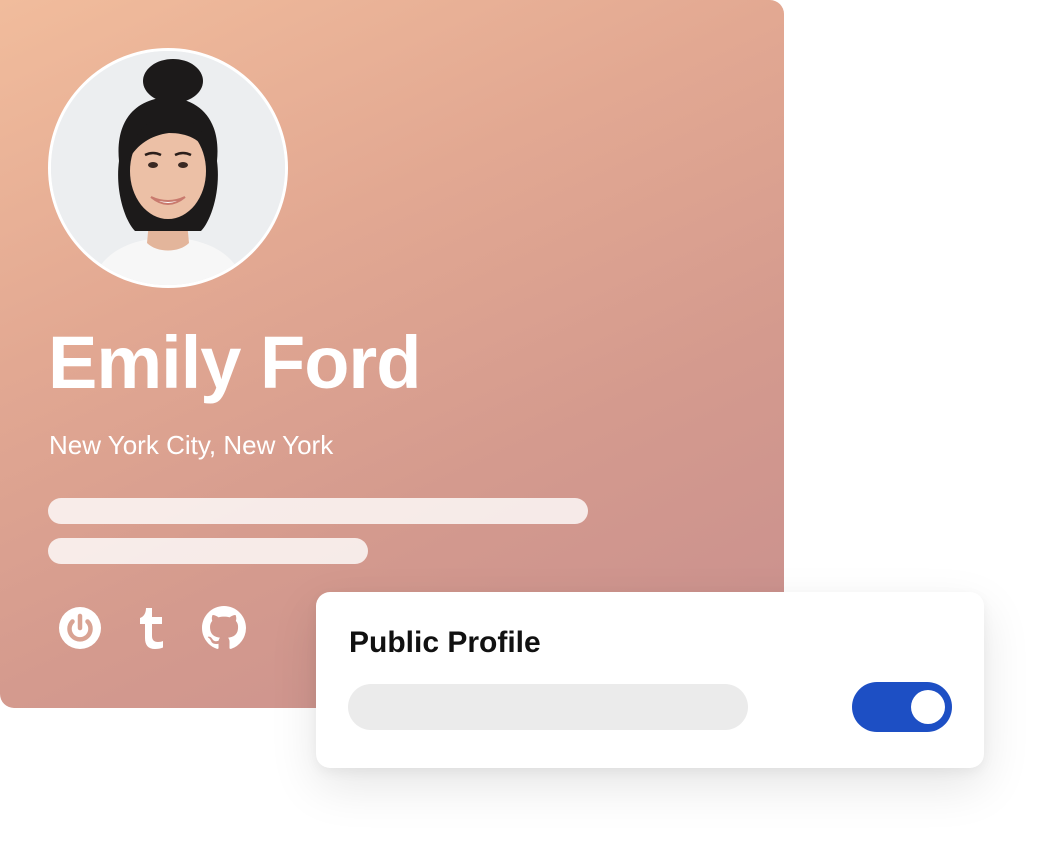 This screenshot has width=1040, height=860. I want to click on power-icon, so click(80, 628).